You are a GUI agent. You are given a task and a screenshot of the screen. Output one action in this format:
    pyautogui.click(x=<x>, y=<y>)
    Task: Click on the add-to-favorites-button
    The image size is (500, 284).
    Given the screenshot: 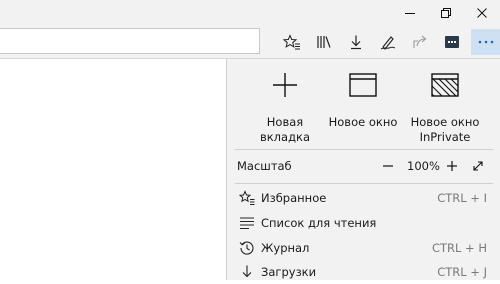 What is the action you would take?
    pyautogui.click(x=292, y=42)
    